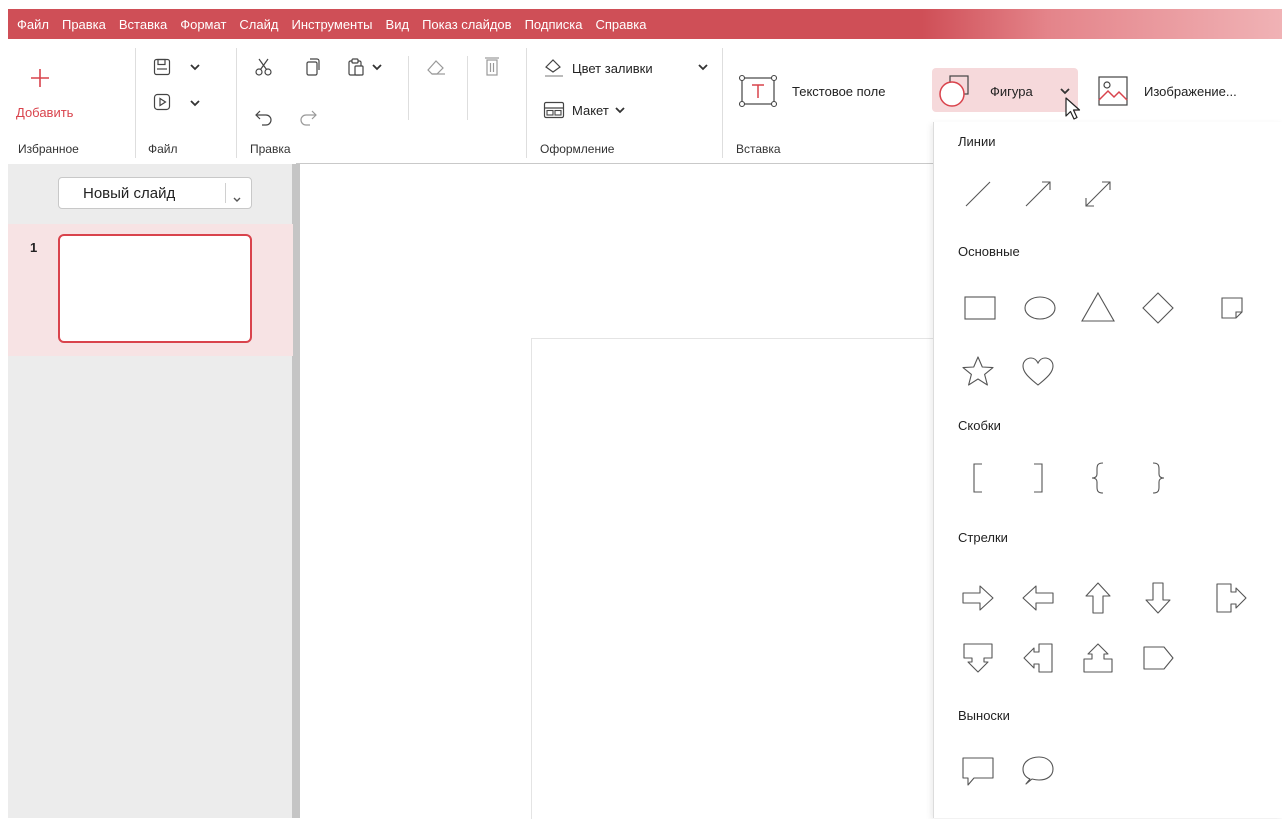 Image resolution: width=1282 pixels, height=819 pixels. What do you see at coordinates (1038, 658) in the screenshot?
I see `left-arrow-callout-icon` at bounding box center [1038, 658].